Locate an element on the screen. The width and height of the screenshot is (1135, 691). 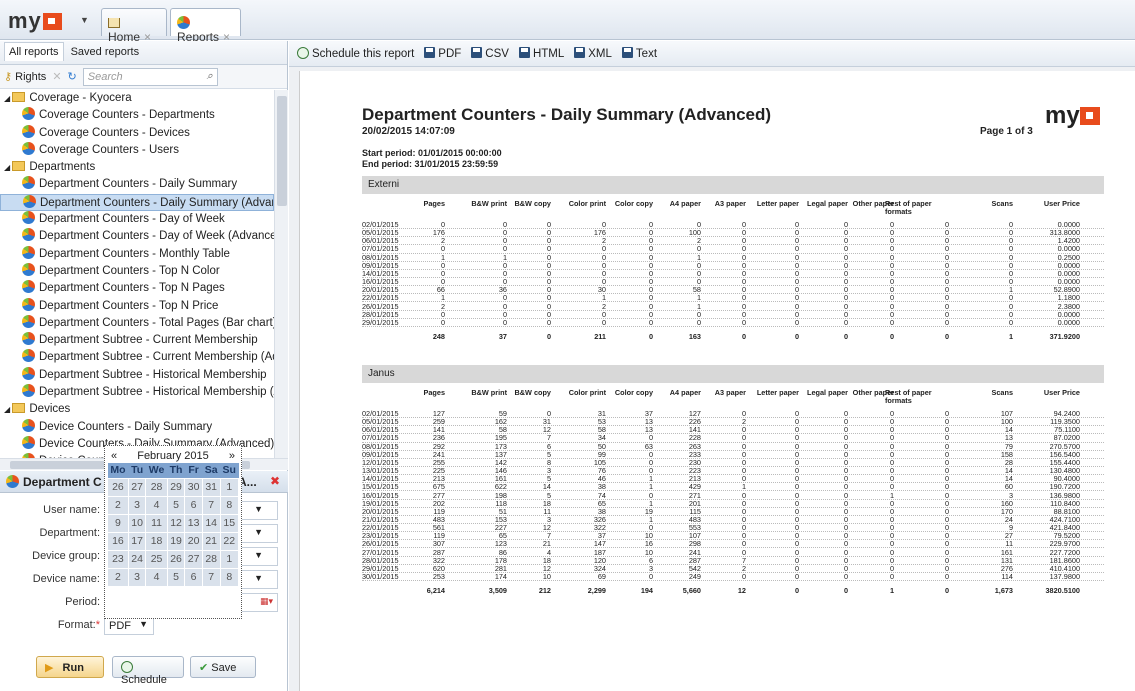
tree-folder: ◢ Devices is located at coordinates (137, 409).